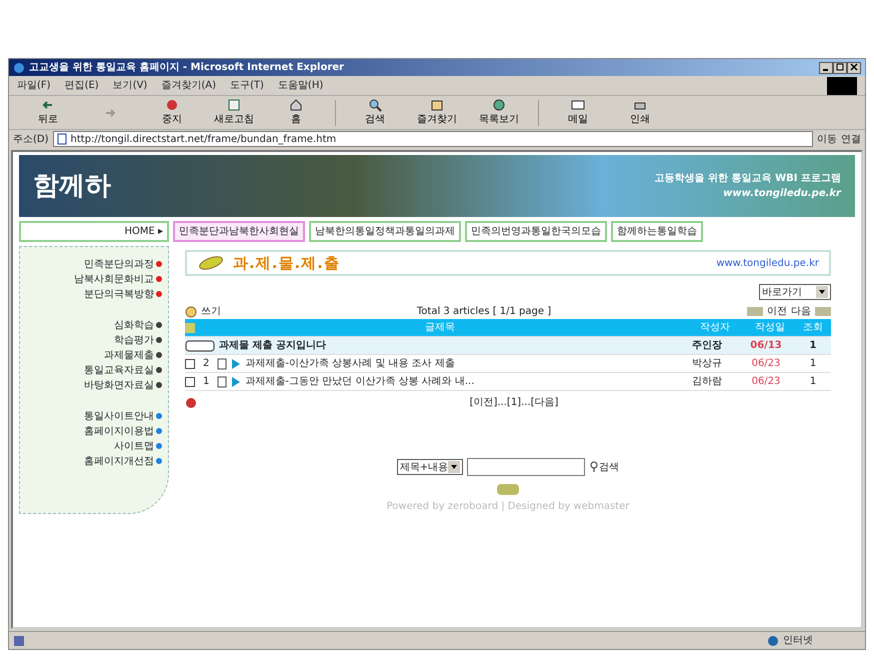 This screenshot has height=659, width=874. I want to click on status-zone: 인터넷, so click(798, 641).